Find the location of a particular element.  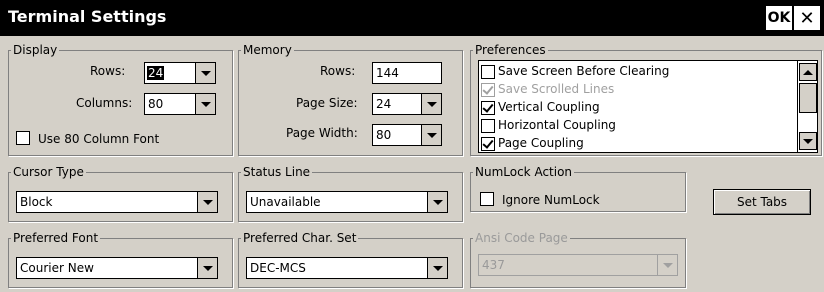

status-line-value: Unavailable is located at coordinates (285, 202).